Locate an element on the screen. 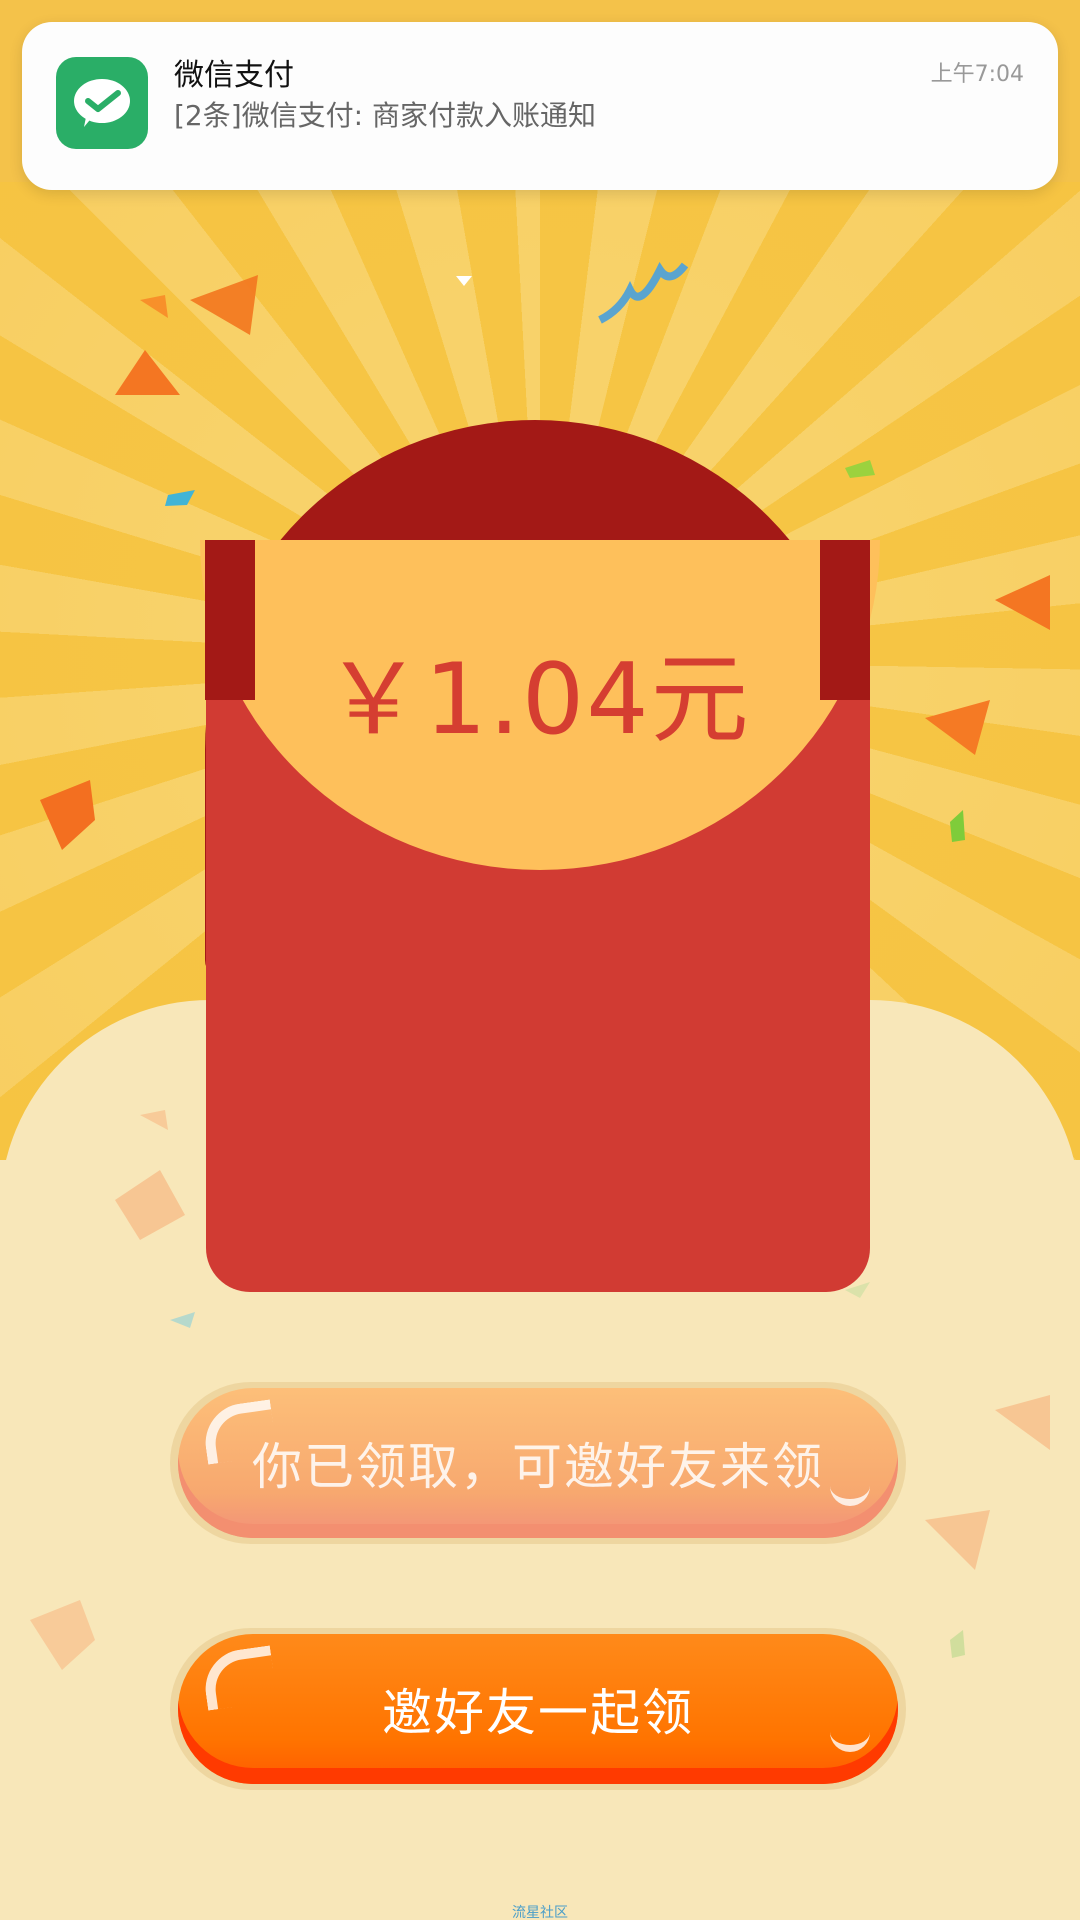 The width and height of the screenshot is (1080, 1920). claimed-button: 你已领取，可邀好友来领 is located at coordinates (538, 1463).